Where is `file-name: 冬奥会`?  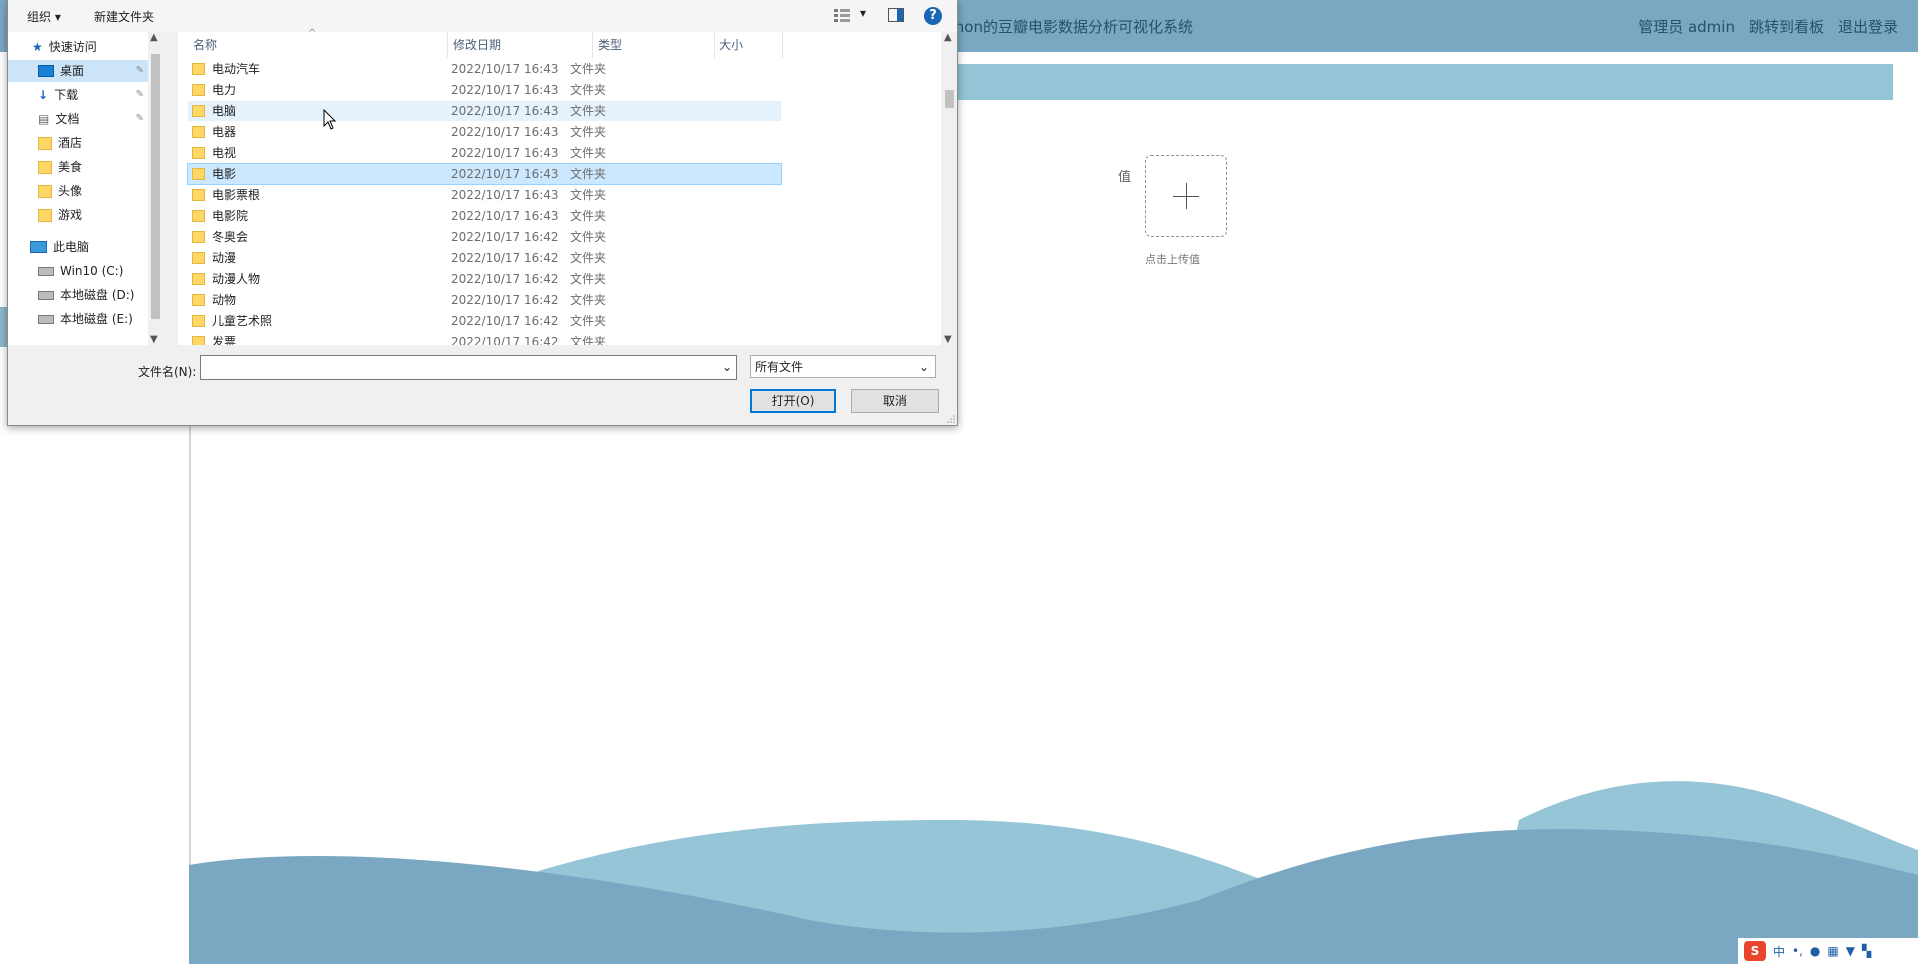 file-name: 冬奥会 is located at coordinates (230, 237).